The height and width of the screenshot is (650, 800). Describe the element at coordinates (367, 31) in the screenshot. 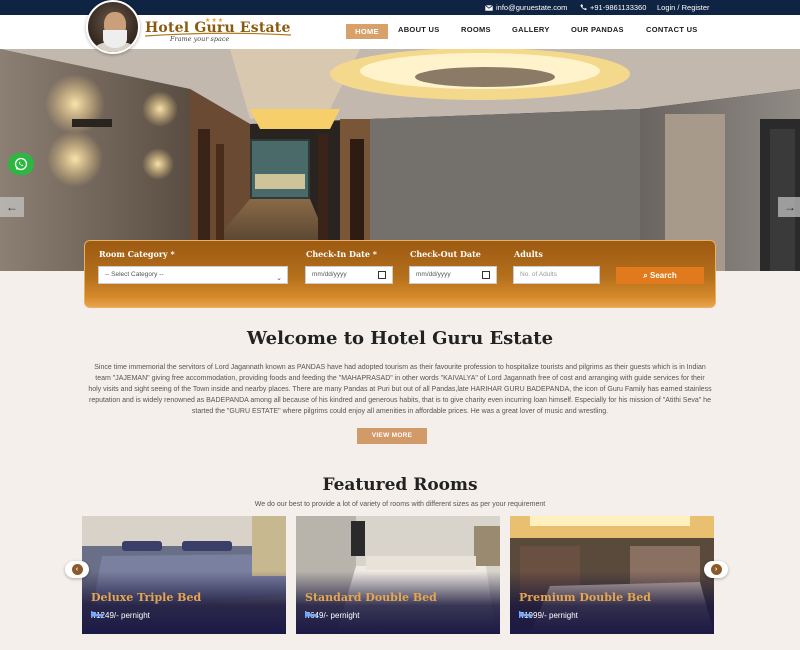

I see `nav-home: HOME` at that location.